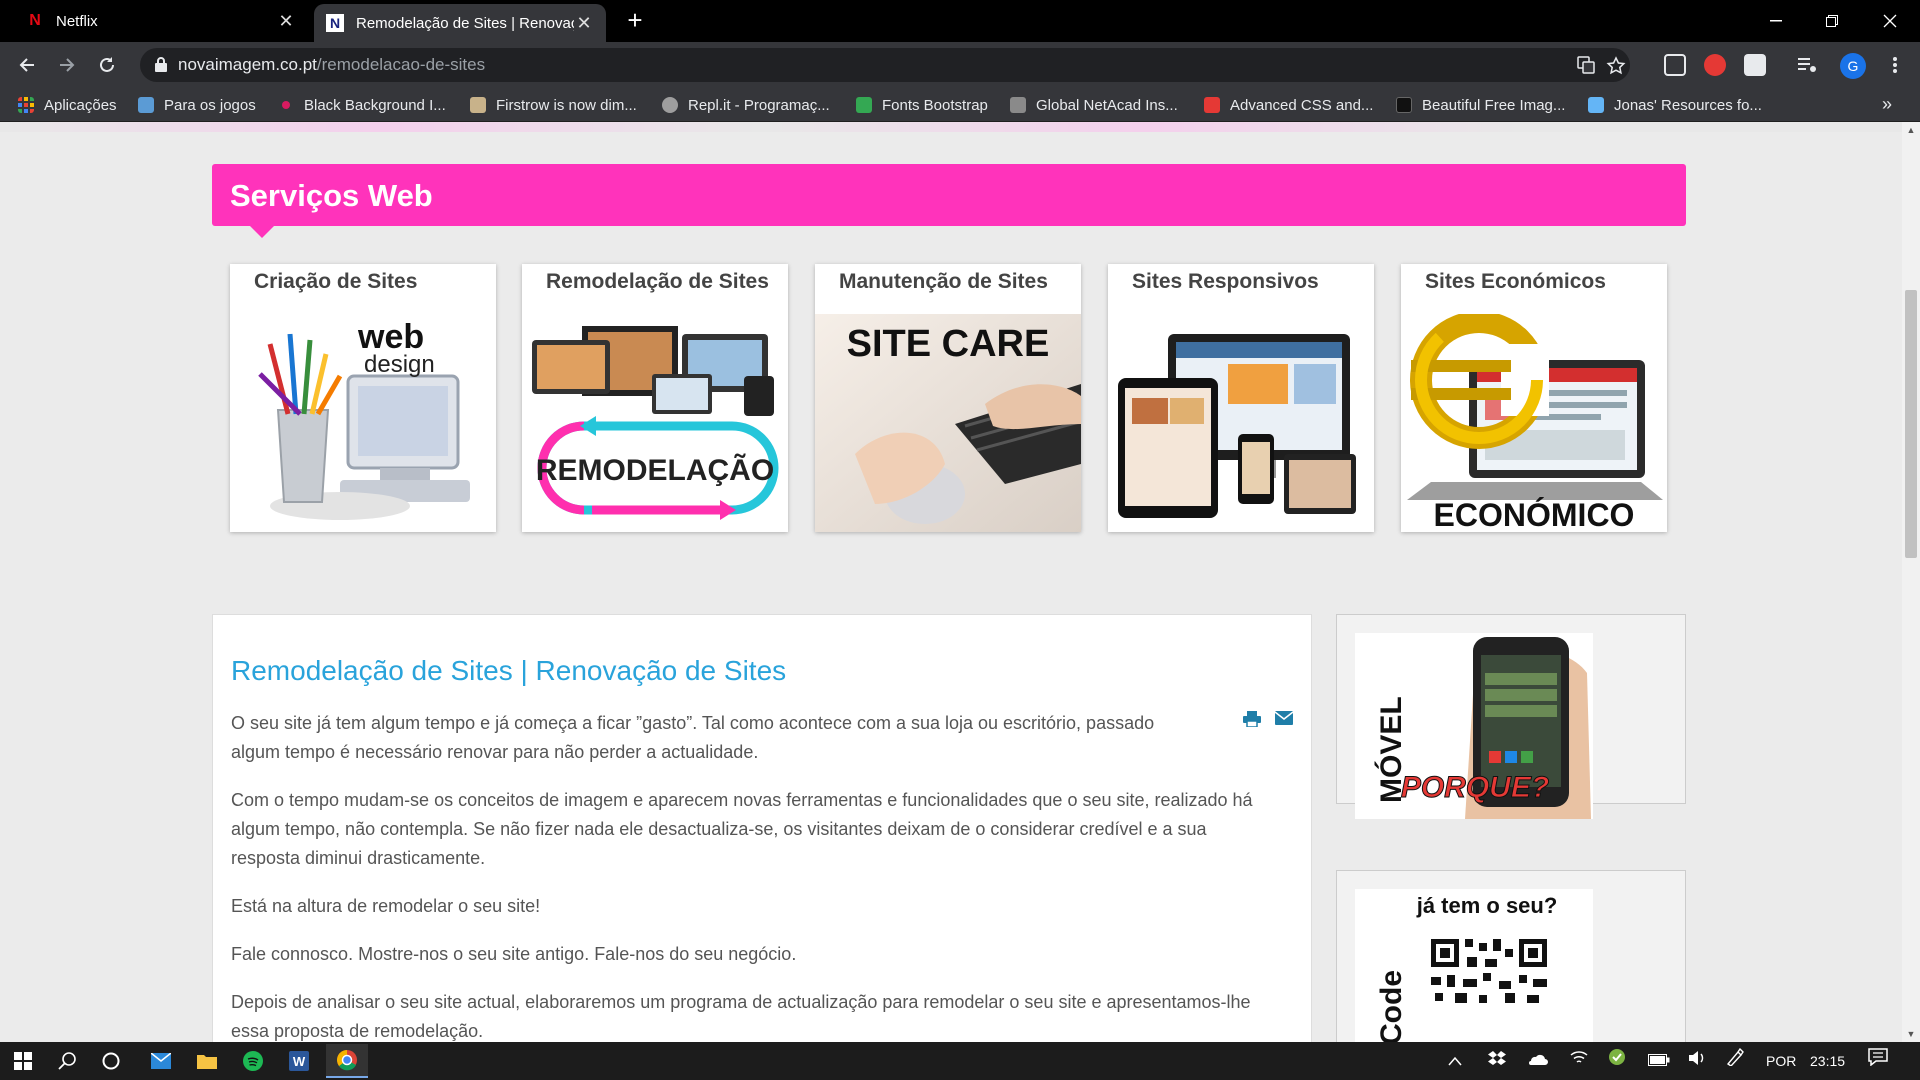  What do you see at coordinates (948, 398) in the screenshot?
I see `service-card-manutencao: Manutenção de Sites SITE CARE` at bounding box center [948, 398].